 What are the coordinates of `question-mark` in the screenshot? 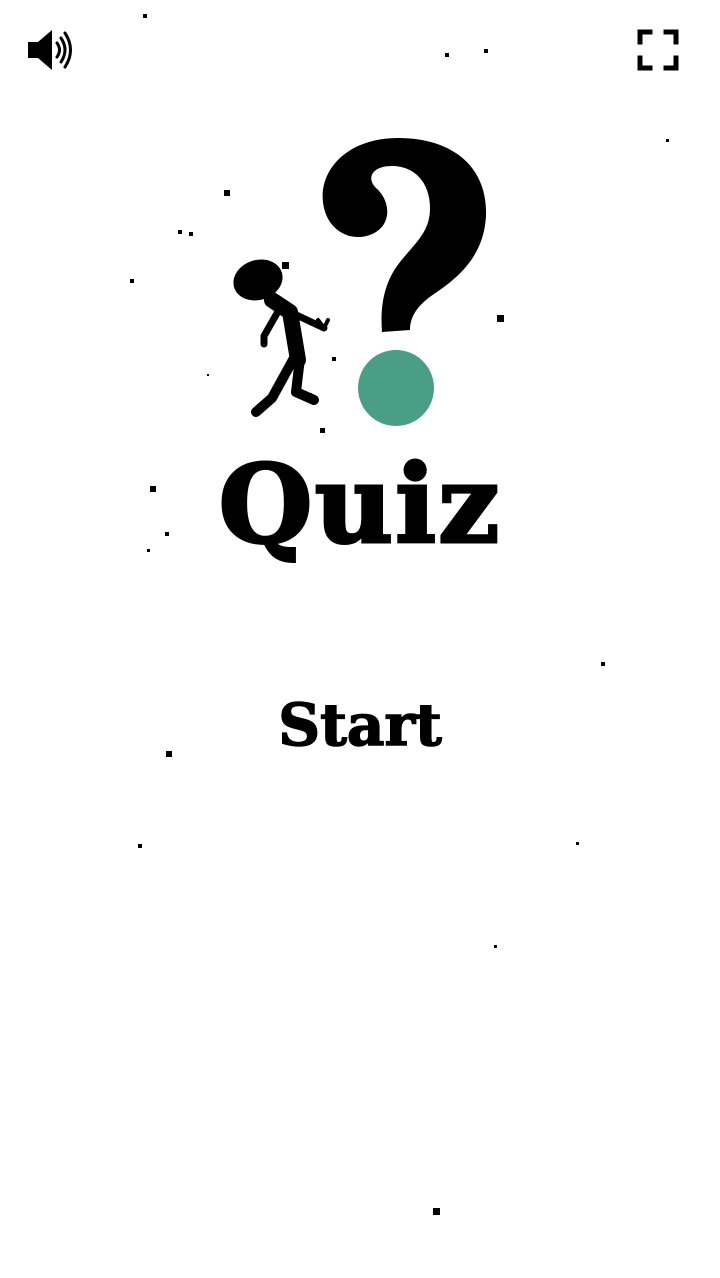 It's located at (404, 235).